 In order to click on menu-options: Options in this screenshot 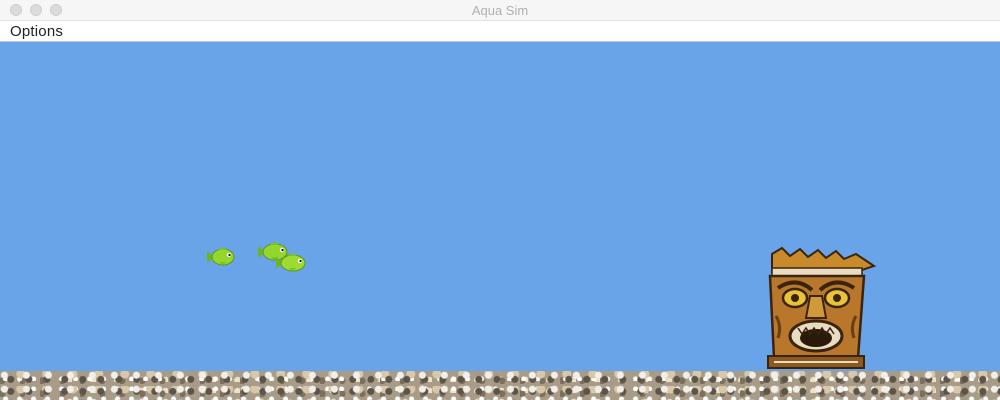, I will do `click(36, 31)`.